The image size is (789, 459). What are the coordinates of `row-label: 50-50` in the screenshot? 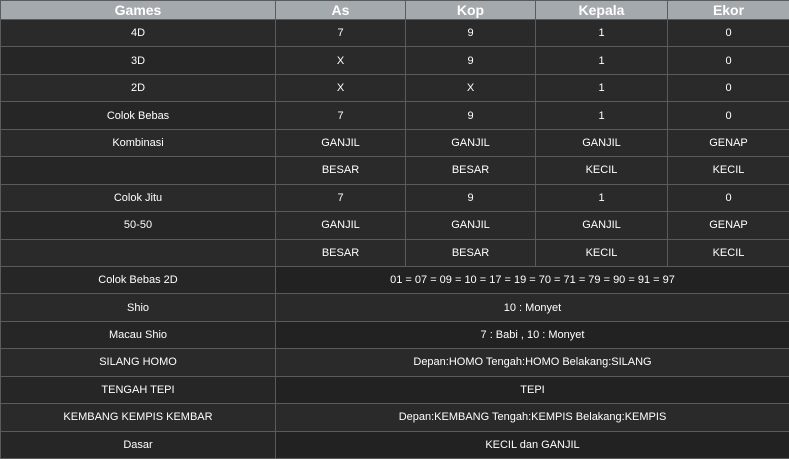 It's located at (138, 225).